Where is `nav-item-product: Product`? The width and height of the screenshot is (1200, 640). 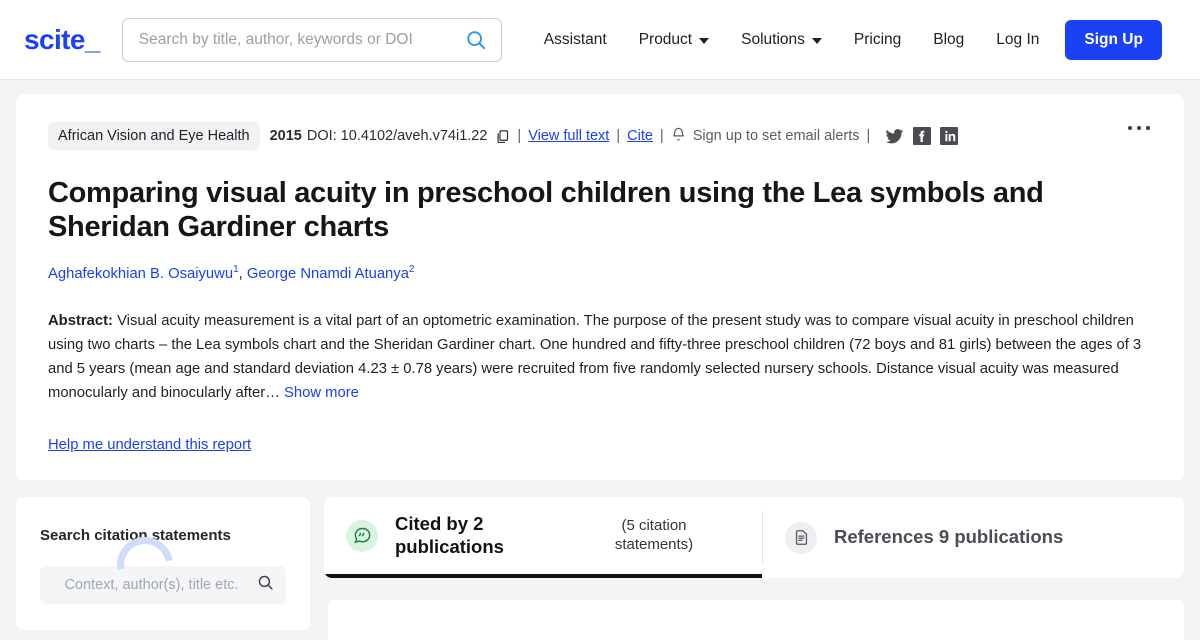
nav-item-product: Product is located at coordinates (674, 40).